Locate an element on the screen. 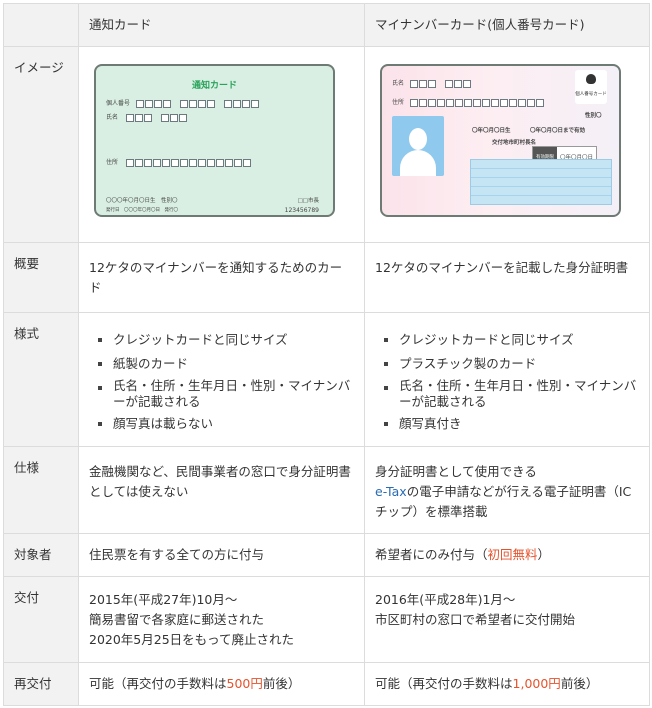  notice-number-sample: 123456789 is located at coordinates (301, 210).